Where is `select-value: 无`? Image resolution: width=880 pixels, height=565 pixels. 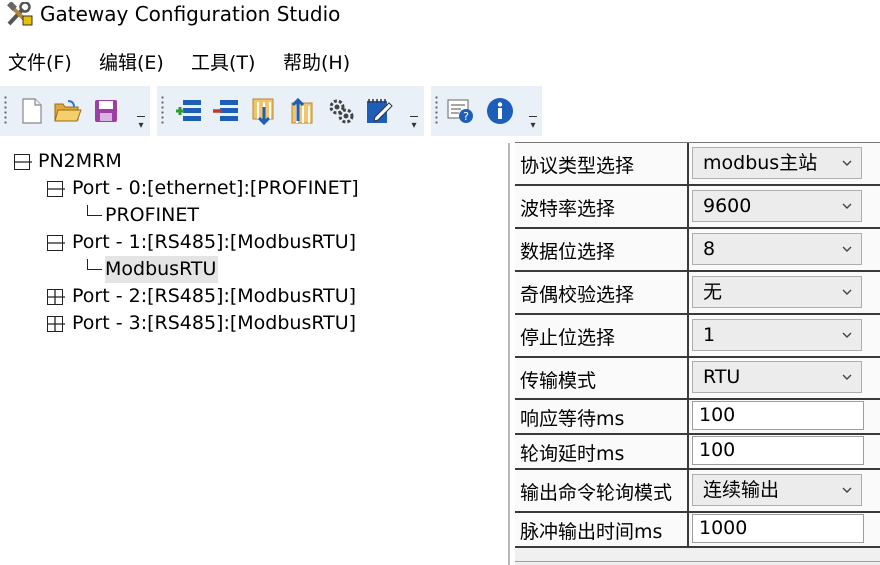
select-value: 无 is located at coordinates (713, 292).